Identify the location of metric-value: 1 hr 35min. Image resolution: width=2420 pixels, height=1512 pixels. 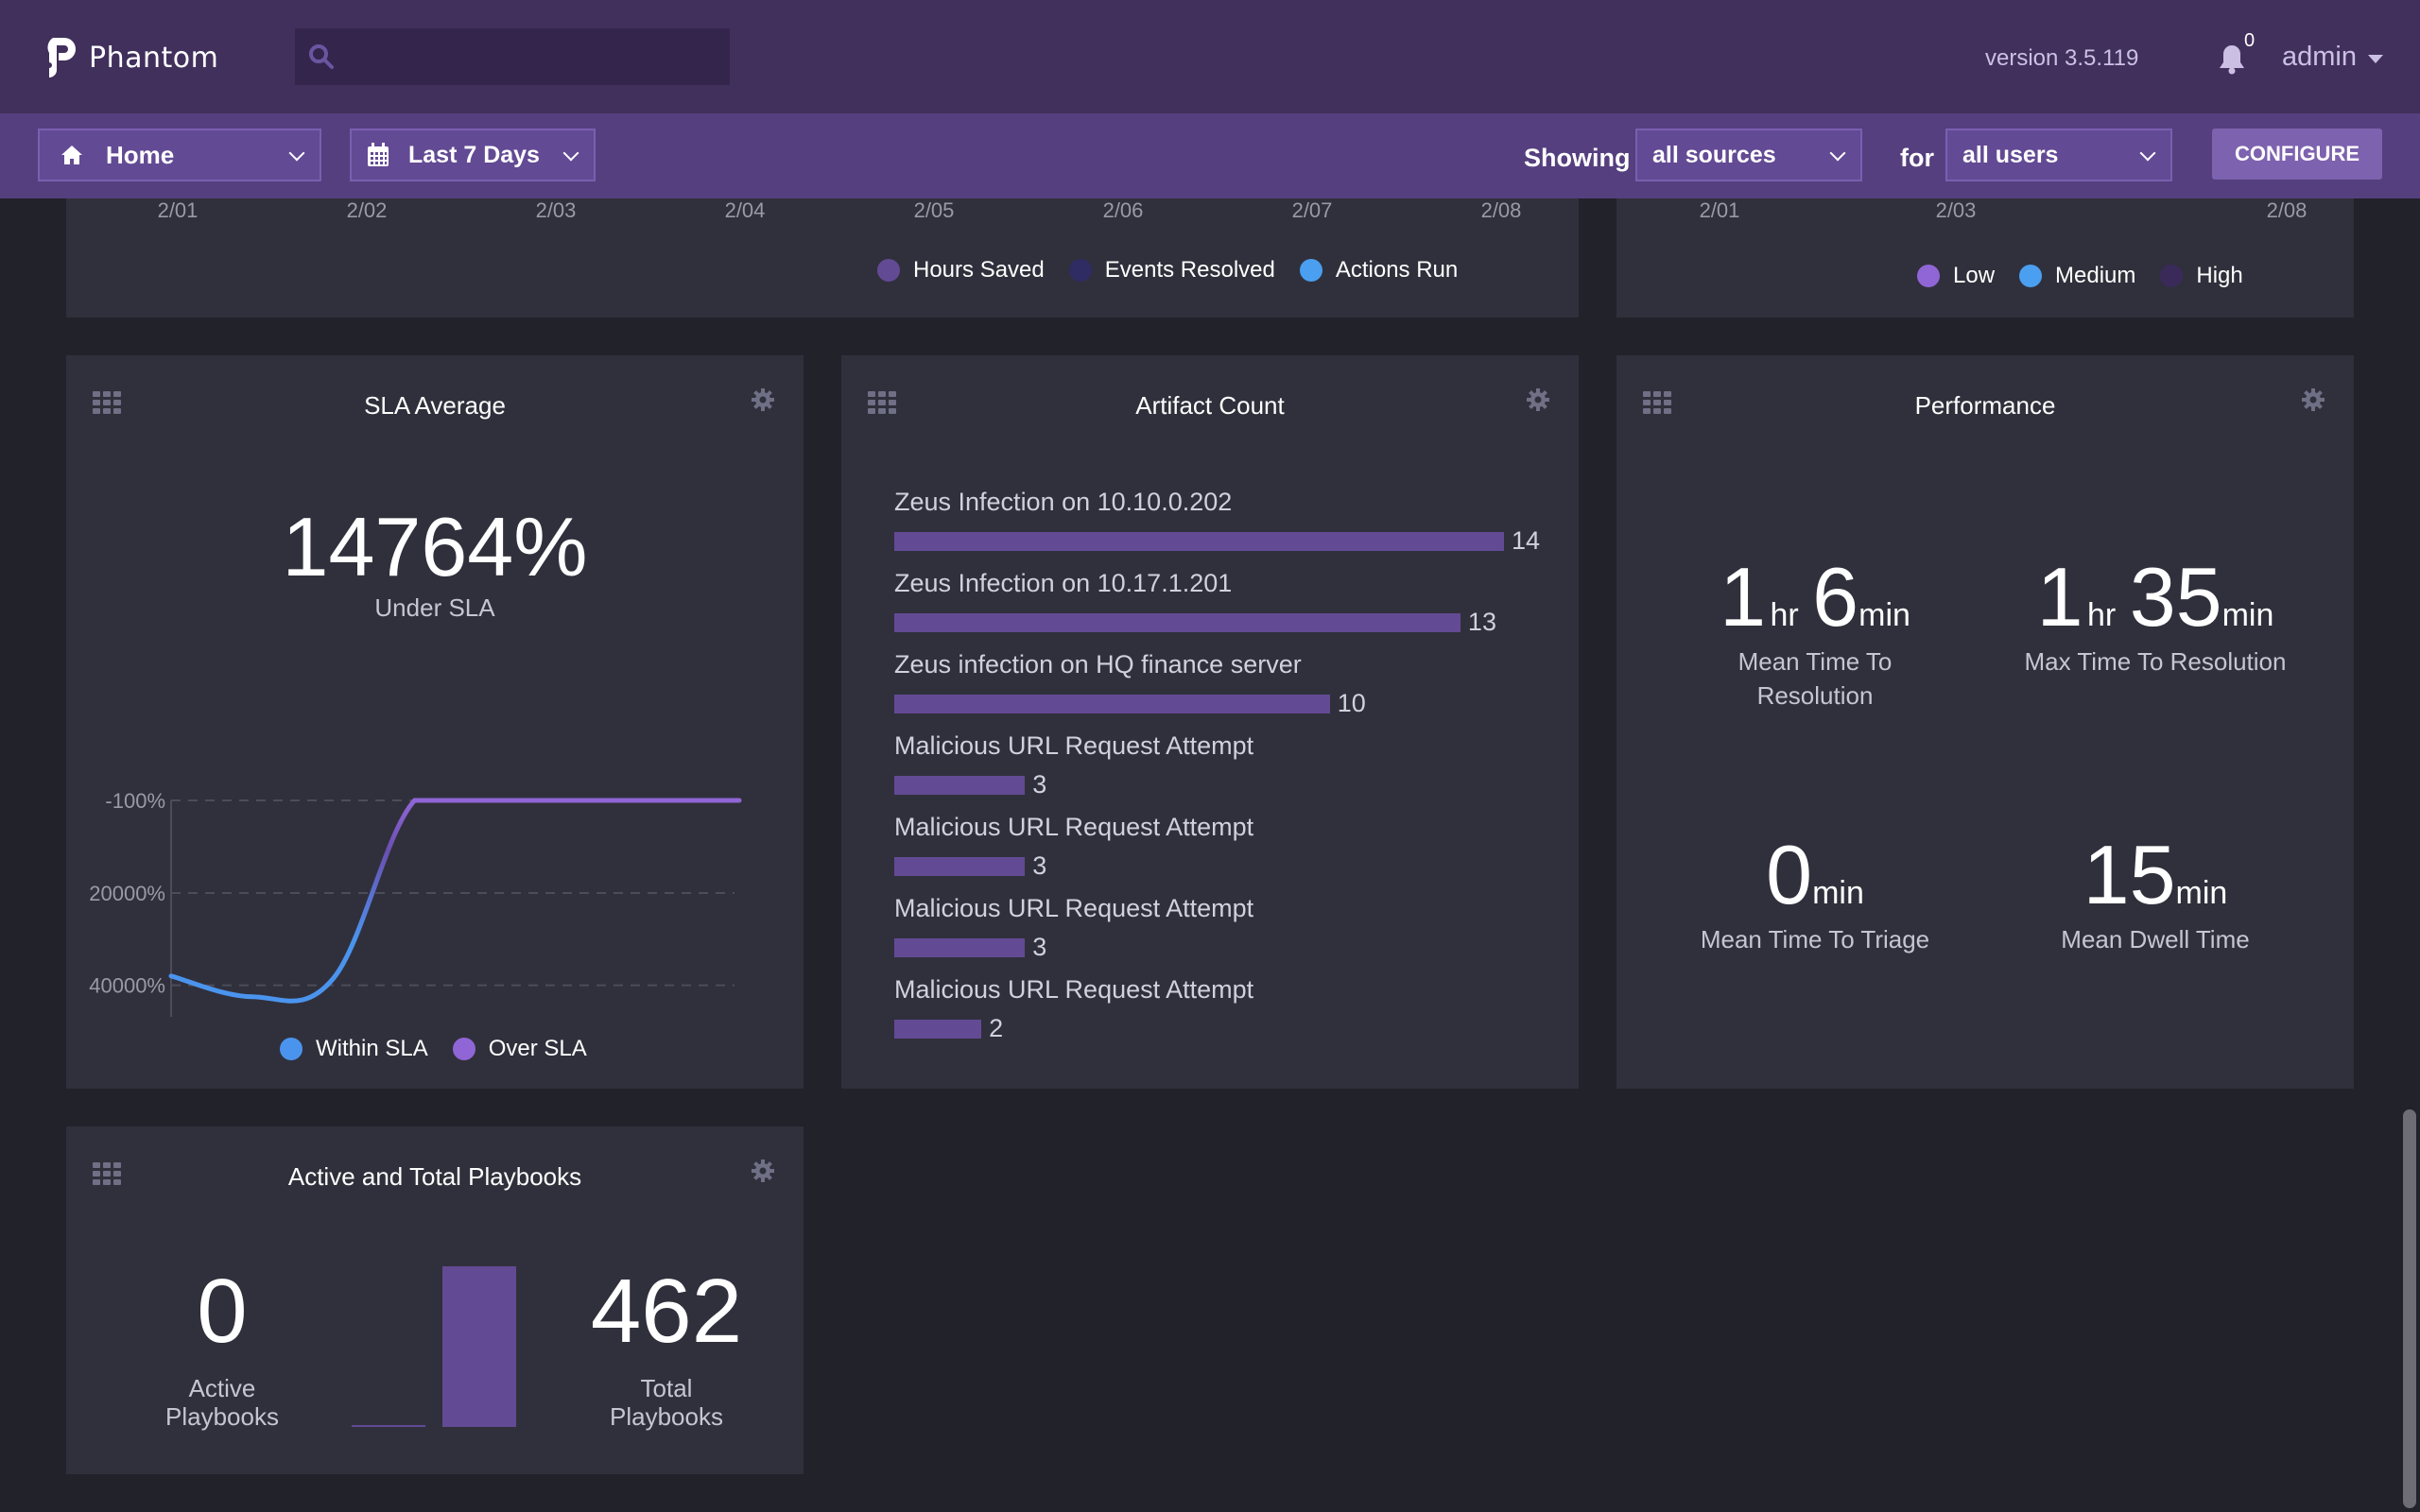
(2155, 597).